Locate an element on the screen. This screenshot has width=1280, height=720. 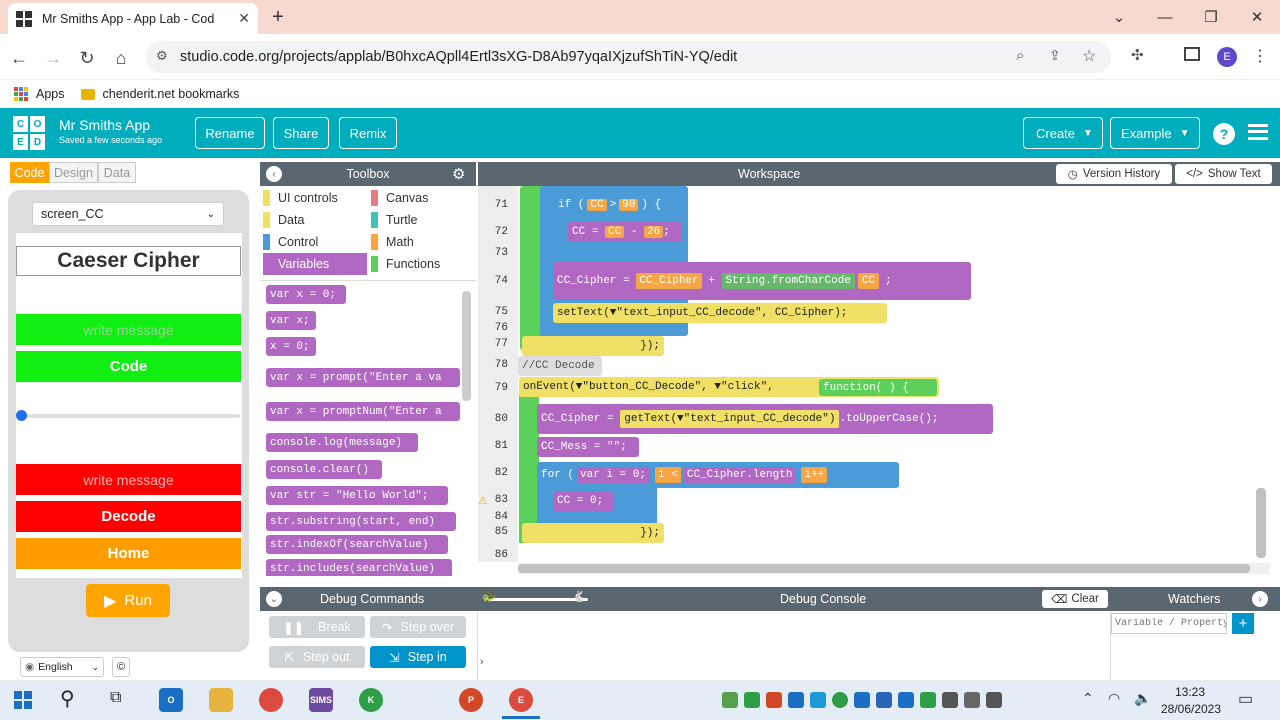
slider-track is located at coordinates (128, 415).